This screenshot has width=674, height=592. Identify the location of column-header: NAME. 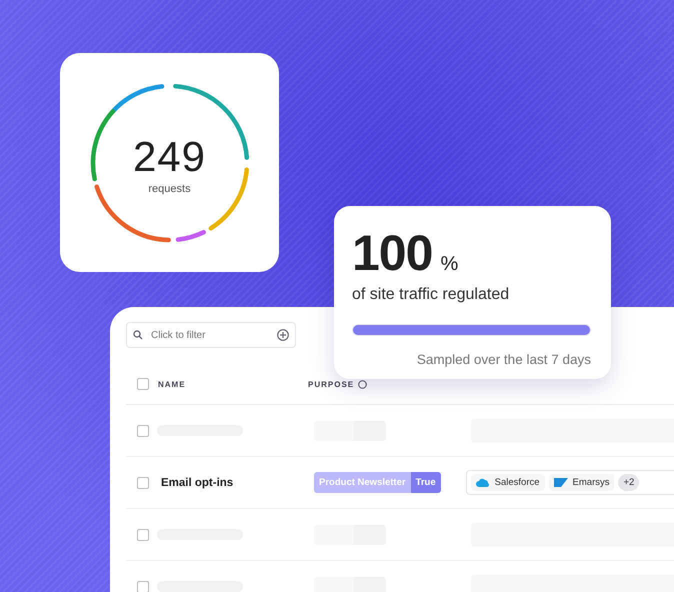
(172, 384).